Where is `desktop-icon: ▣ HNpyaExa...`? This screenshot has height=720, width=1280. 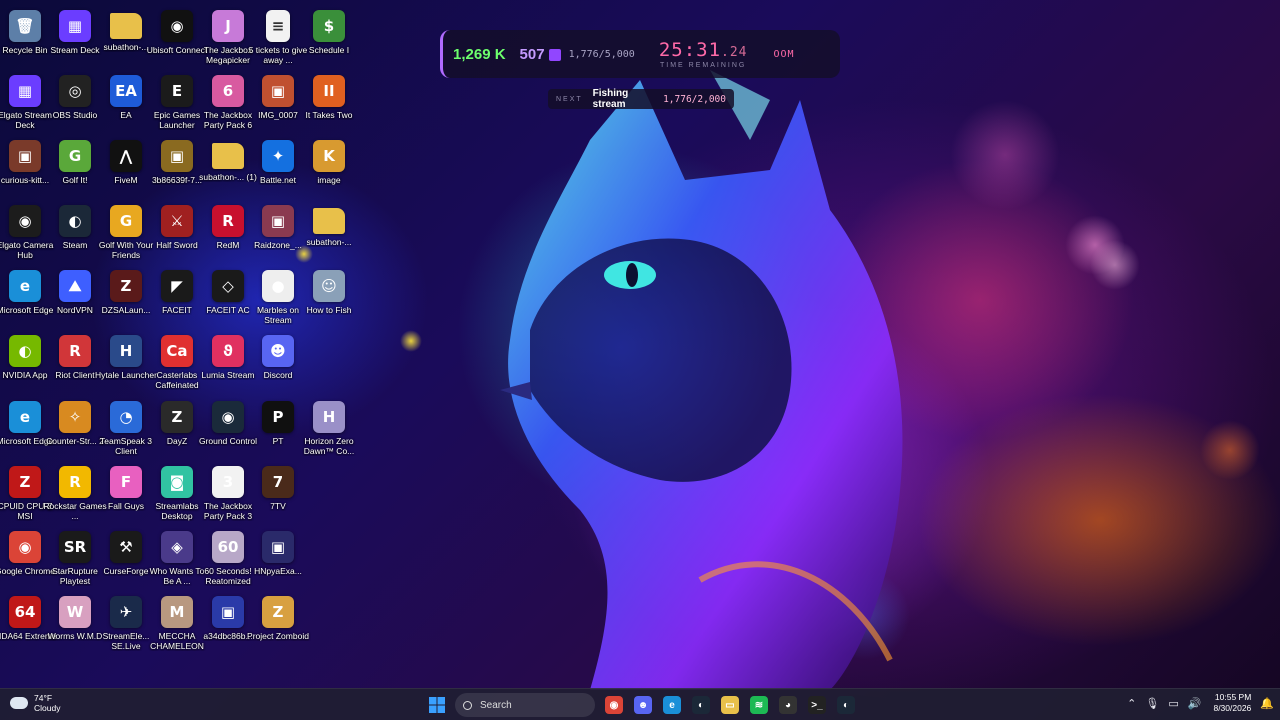
desktop-icon: ▣ HNpyaExa... is located at coordinates (278, 557).